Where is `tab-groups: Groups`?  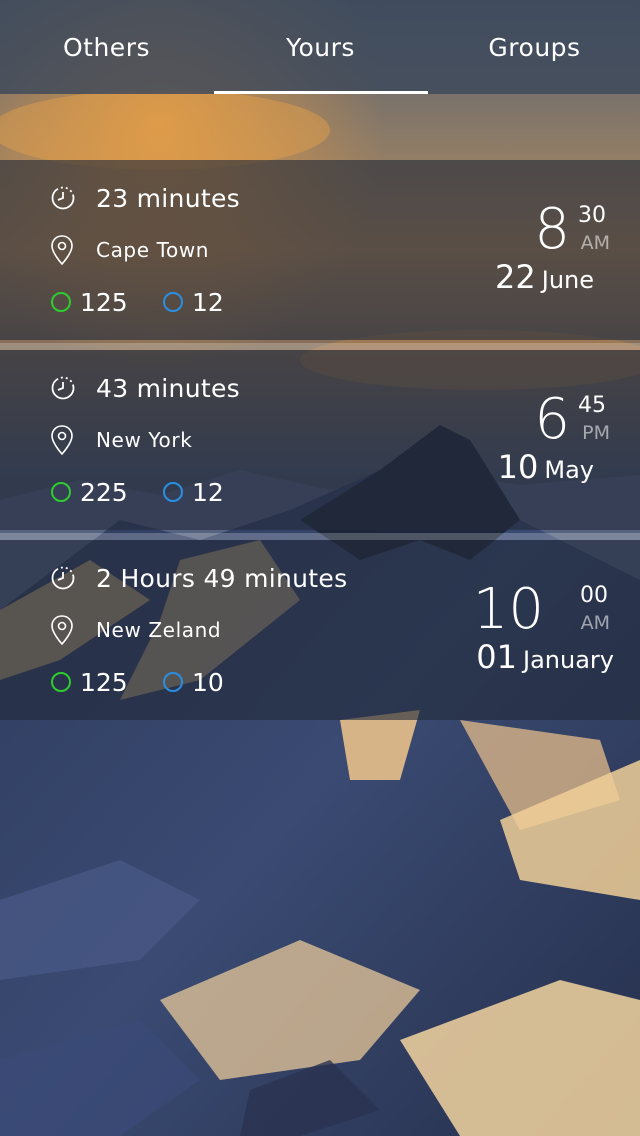
tab-groups: Groups is located at coordinates (534, 47).